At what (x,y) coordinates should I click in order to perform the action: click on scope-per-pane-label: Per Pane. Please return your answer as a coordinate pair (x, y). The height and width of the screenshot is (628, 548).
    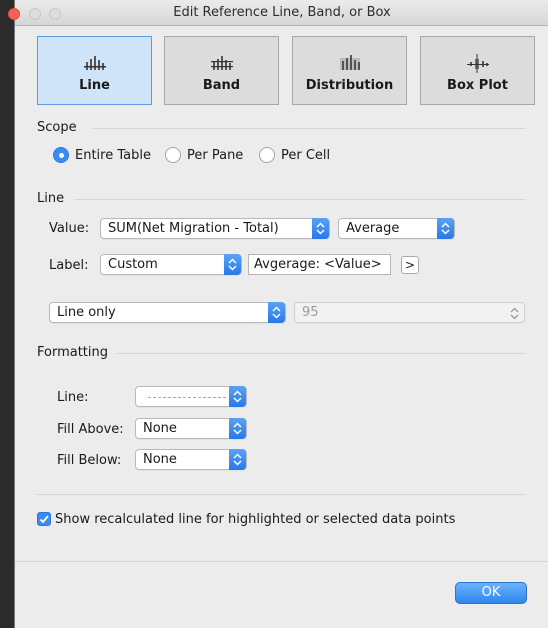
    Looking at the image, I should click on (215, 155).